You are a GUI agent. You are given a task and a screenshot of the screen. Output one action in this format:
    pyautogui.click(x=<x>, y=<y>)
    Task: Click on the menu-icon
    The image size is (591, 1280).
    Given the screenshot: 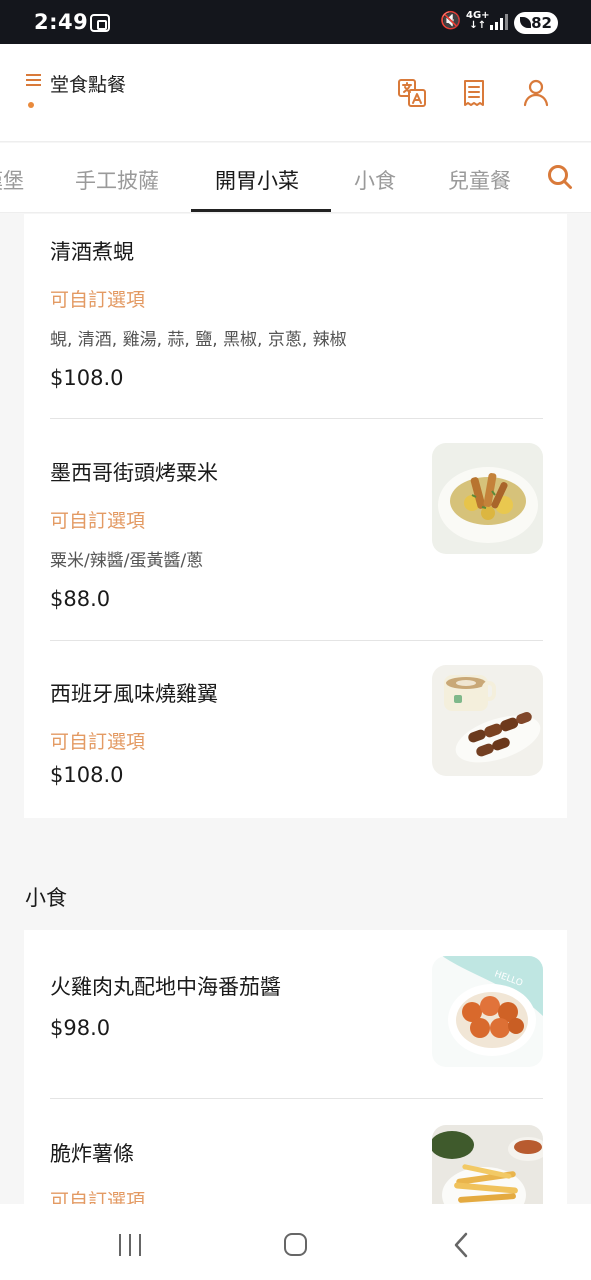 What is the action you would take?
    pyautogui.click(x=33, y=80)
    